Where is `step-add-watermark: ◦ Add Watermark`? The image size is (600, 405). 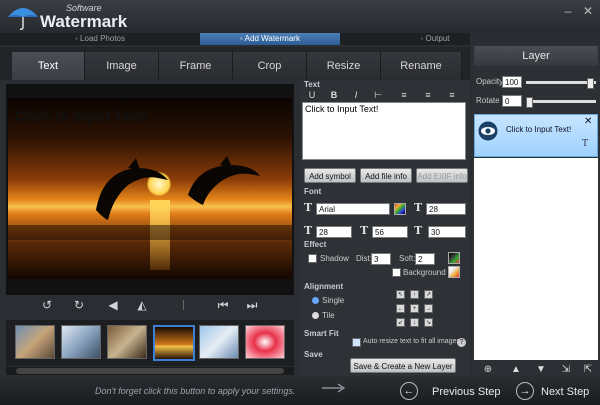
step-add-watermark: ◦ Add Watermark is located at coordinates (270, 39).